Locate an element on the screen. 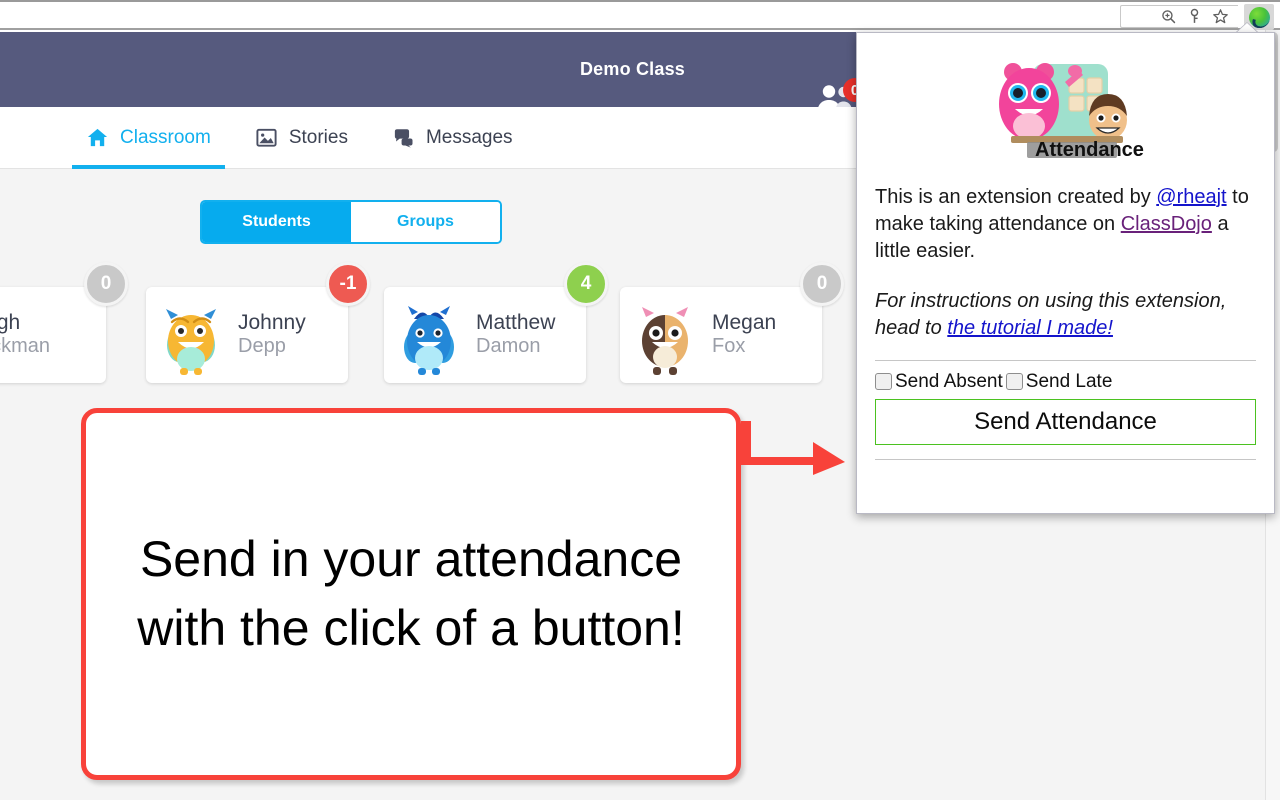 The image size is (1280, 800). send-late-label: Send Late is located at coordinates (1069, 381).